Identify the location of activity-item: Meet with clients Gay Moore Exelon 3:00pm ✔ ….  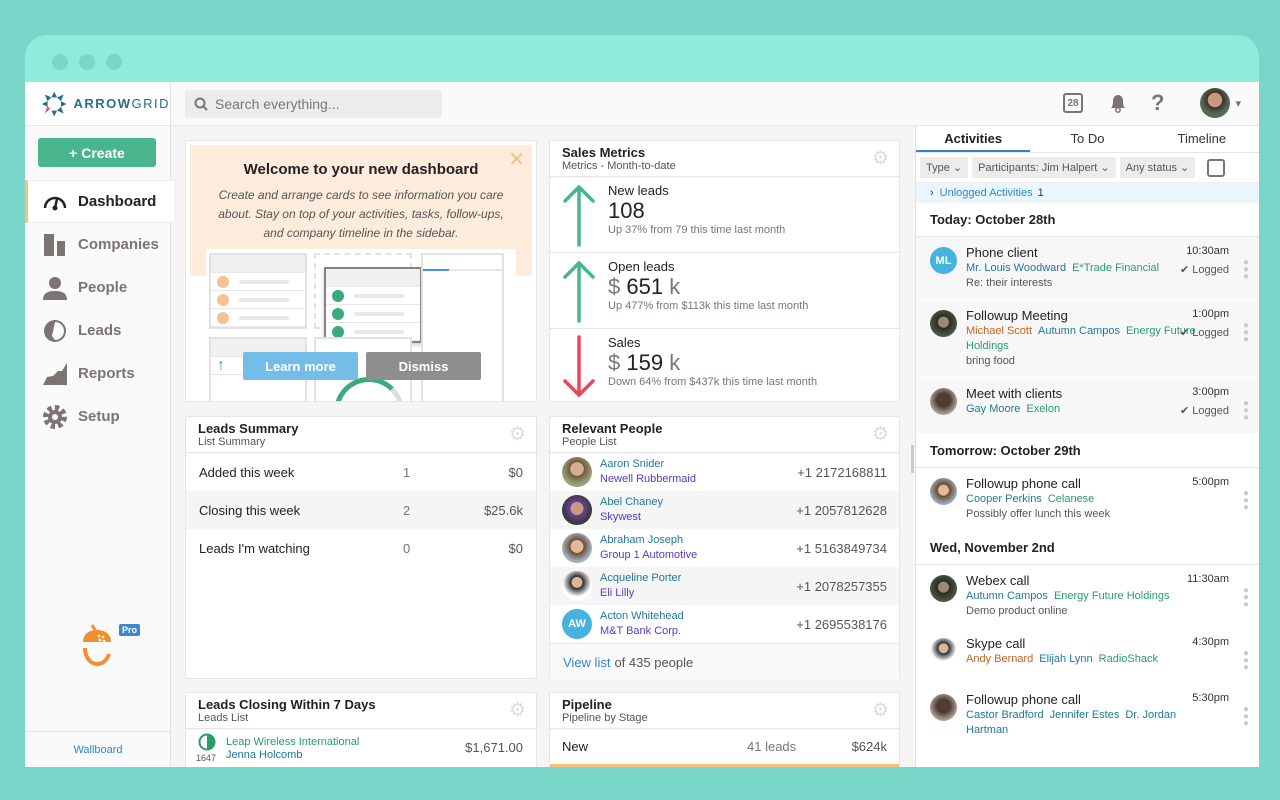
(1087, 406).